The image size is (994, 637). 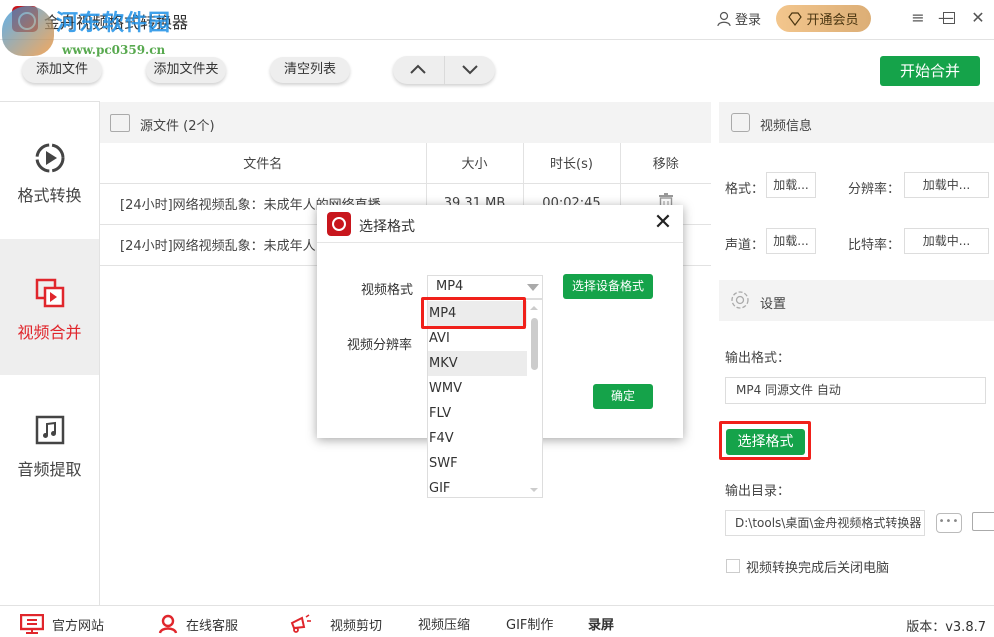 I want to click on online-service-label: 在线客服, so click(x=212, y=626).